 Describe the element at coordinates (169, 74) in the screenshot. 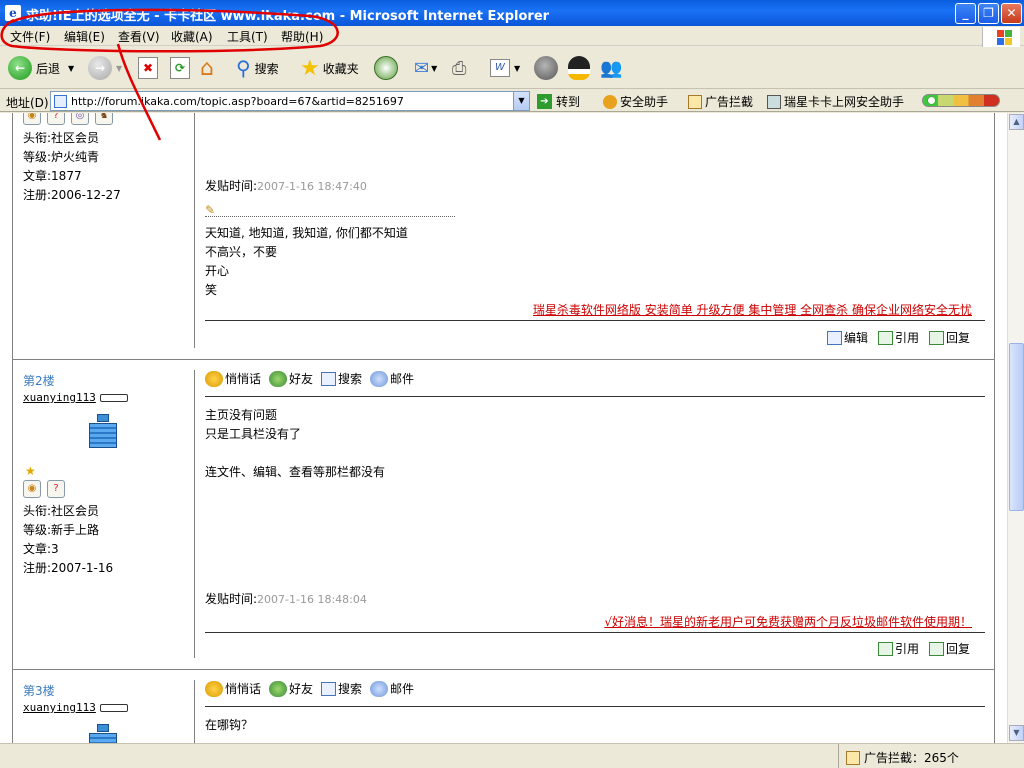

I see `annotation-overlay` at that location.